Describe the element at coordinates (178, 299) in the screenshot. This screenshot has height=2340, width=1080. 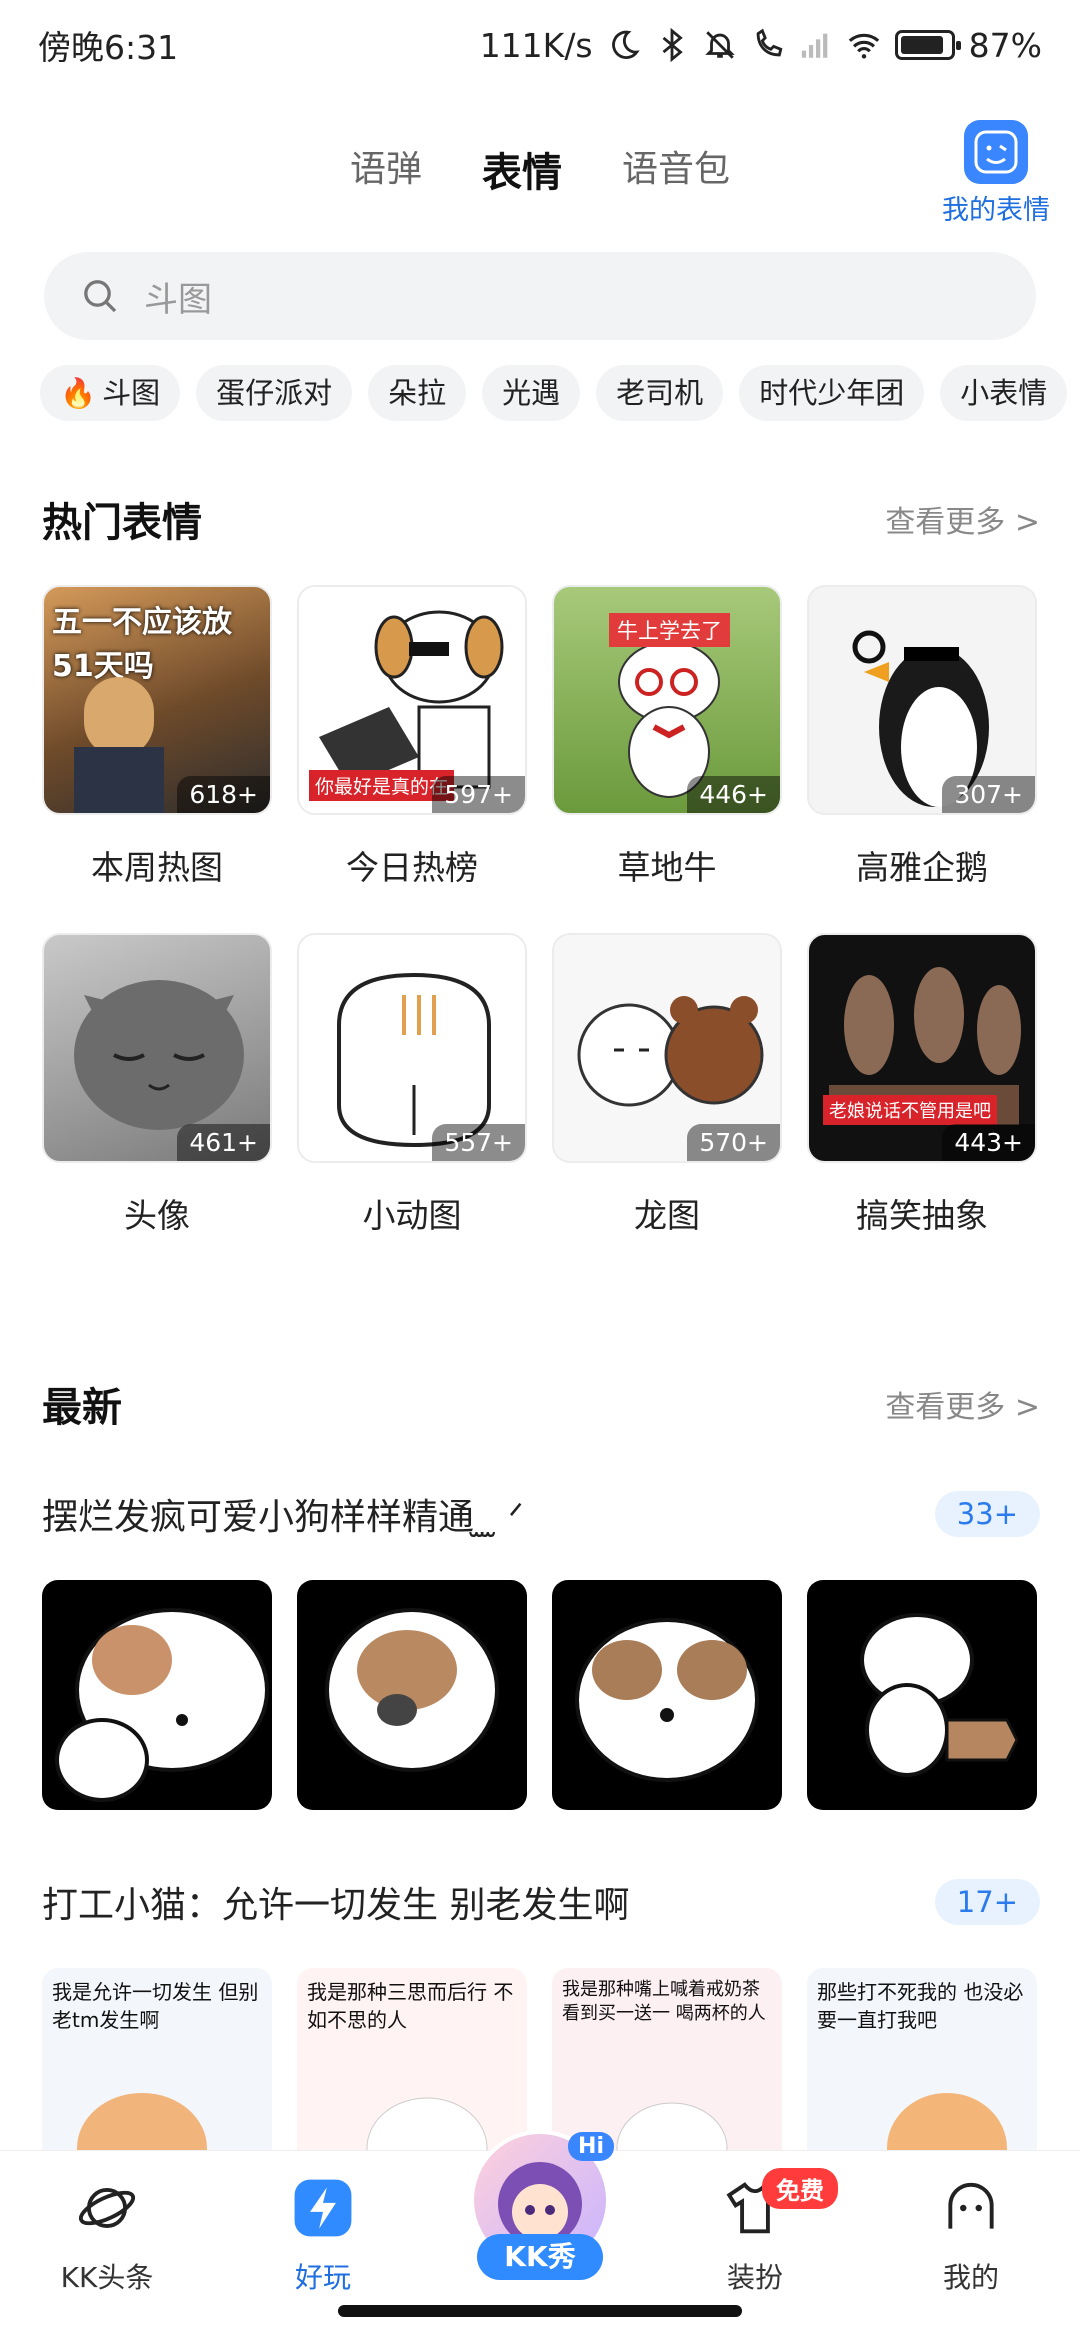
I see `search-placeholder: 斗图` at that location.